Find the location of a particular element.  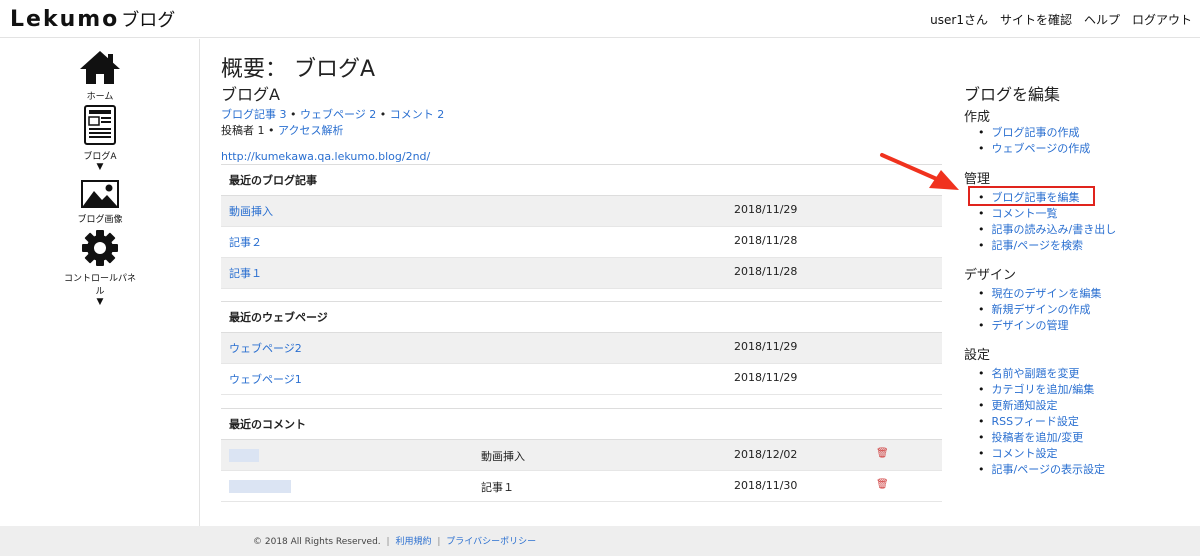

list-item: RSSフィード設定 is located at coordinates (1040, 422).